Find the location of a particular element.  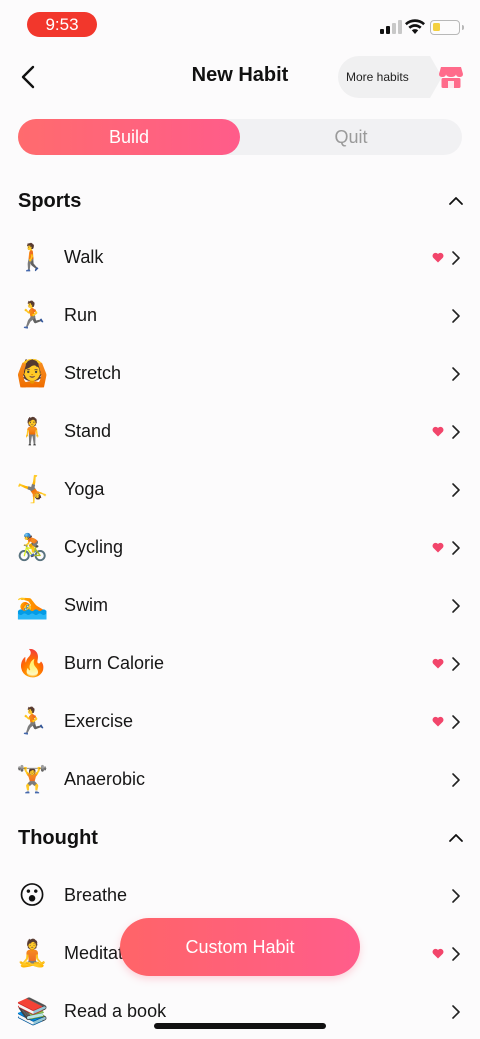

habit-label: Cycling is located at coordinates (94, 547).